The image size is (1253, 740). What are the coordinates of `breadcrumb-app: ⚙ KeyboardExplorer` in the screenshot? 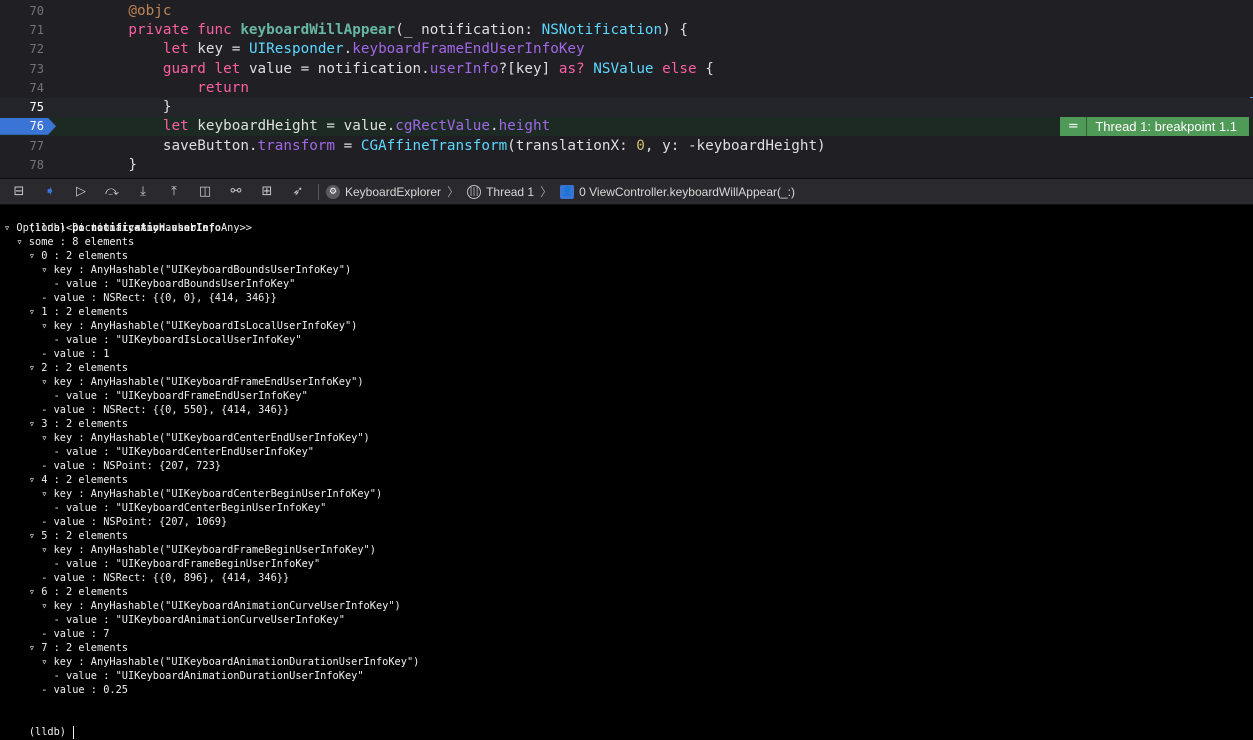 It's located at (384, 191).